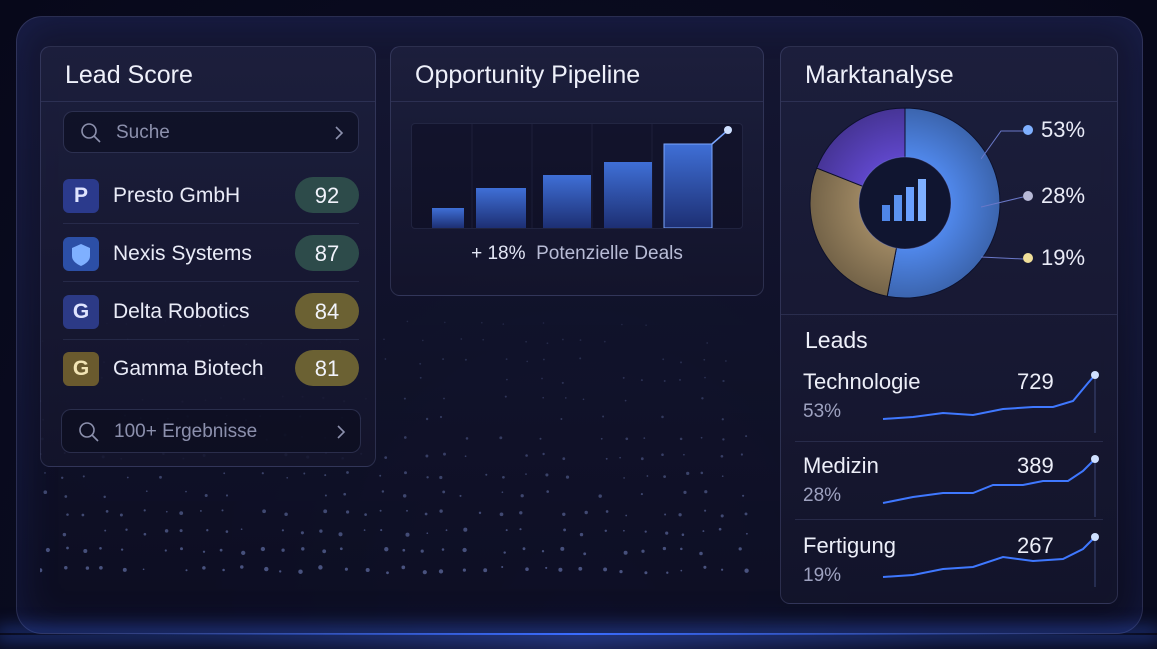  Describe the element at coordinates (577, 254) in the screenshot. I see `pipeline-footer: + 18% Potenzielle Deals` at that location.